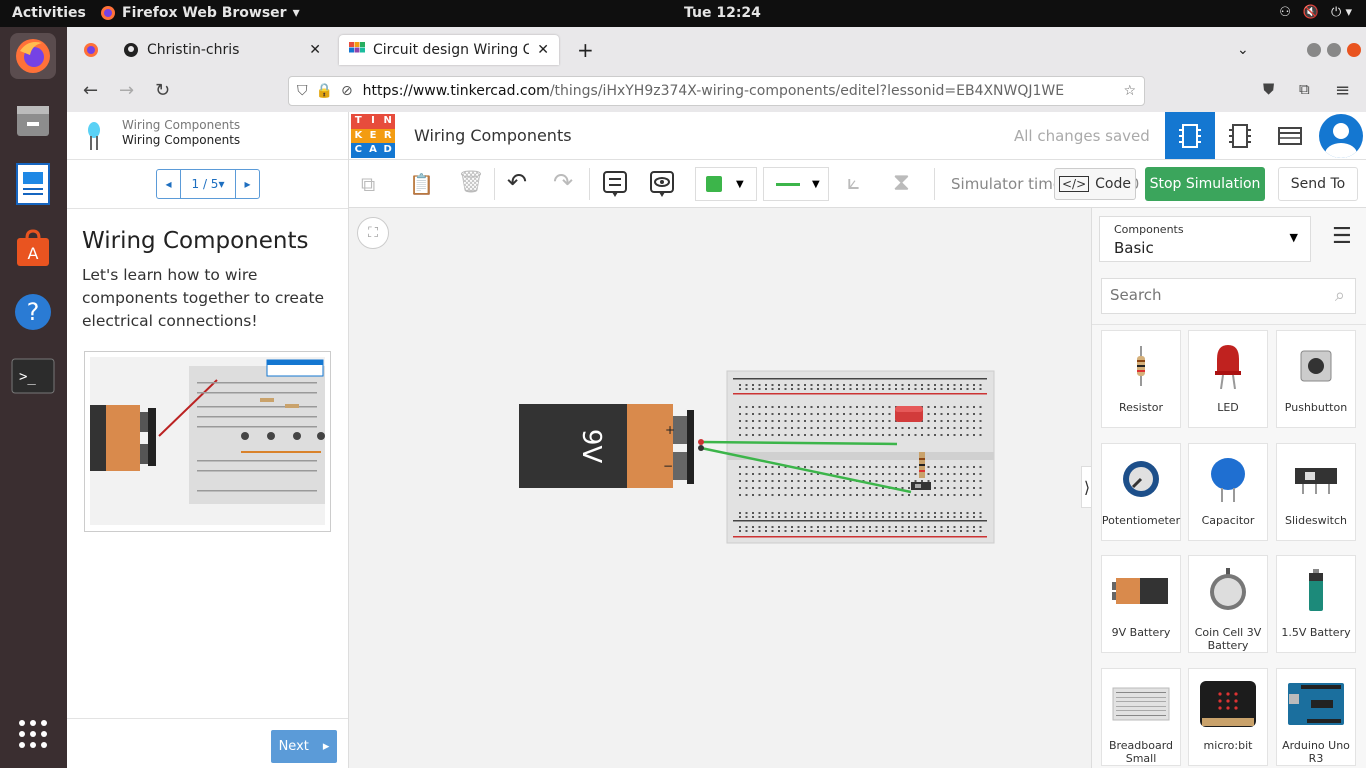 This screenshot has height=768, width=1366. What do you see at coordinates (247, 184) in the screenshot?
I see `next-page-button: ▸` at bounding box center [247, 184].